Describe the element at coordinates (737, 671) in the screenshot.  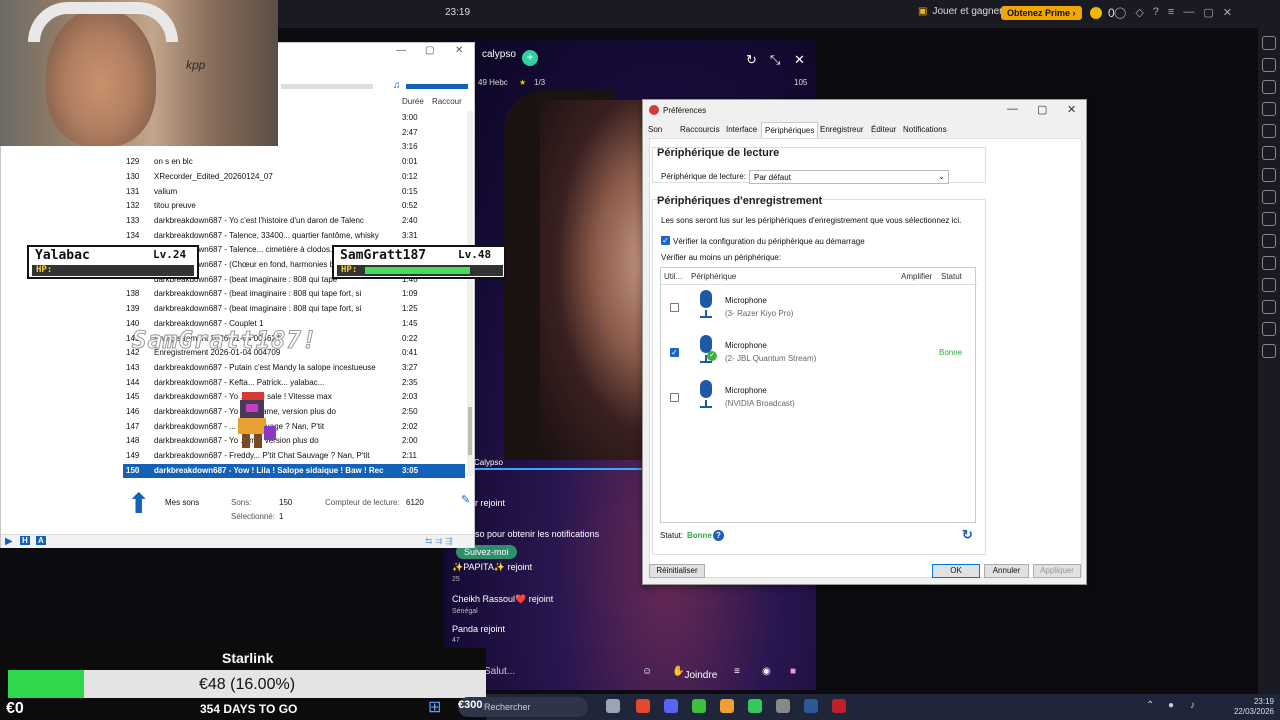
I see `more-menu-icon: ≡` at that location.